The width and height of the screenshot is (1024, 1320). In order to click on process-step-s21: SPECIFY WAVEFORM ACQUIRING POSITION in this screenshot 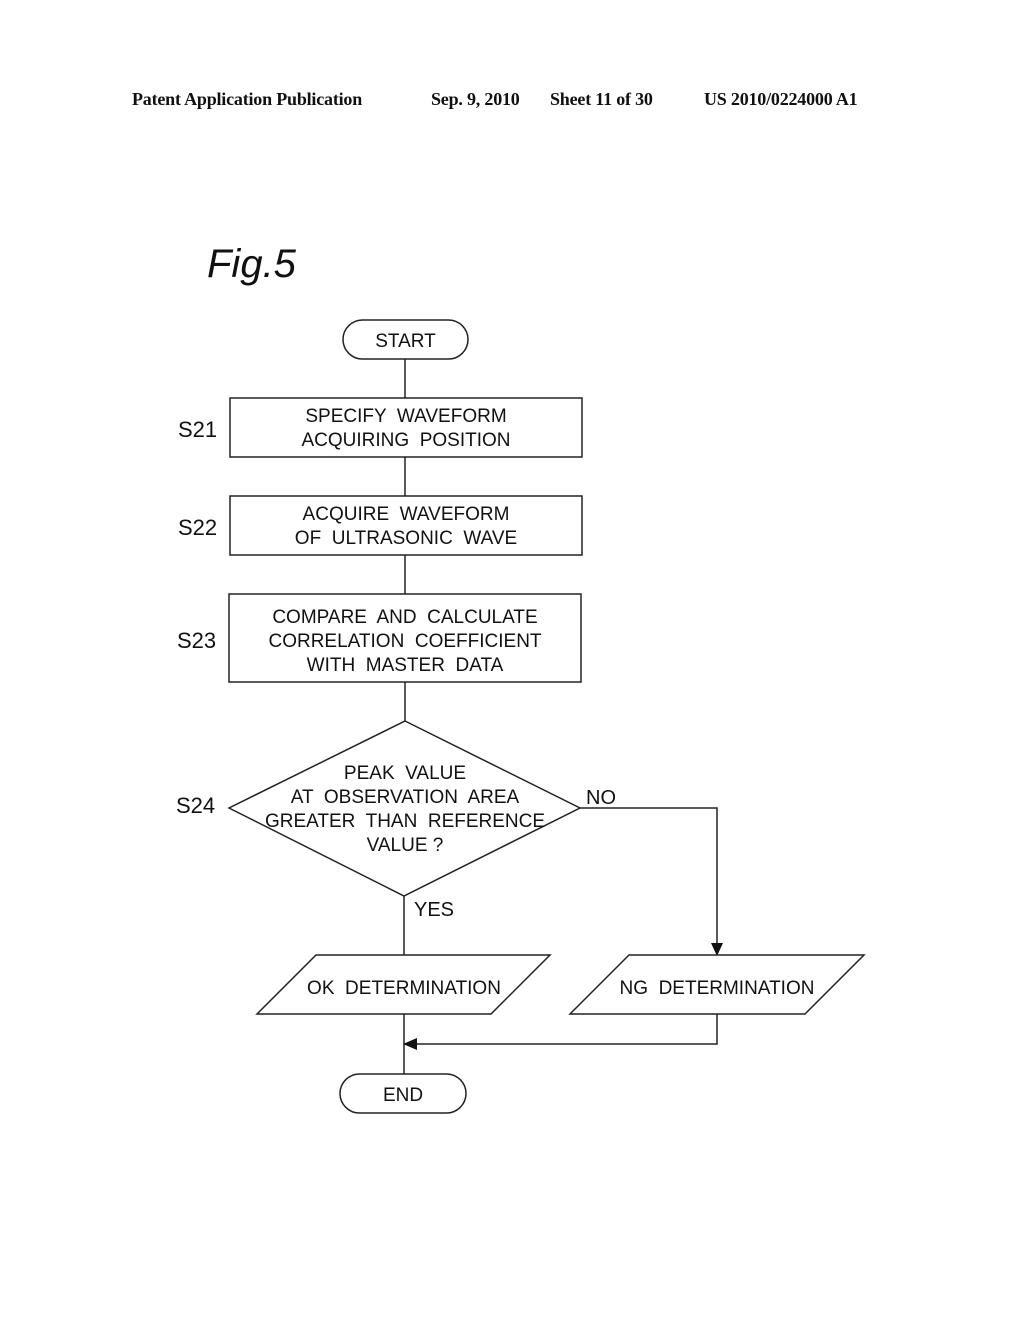, I will do `click(406, 427)`.